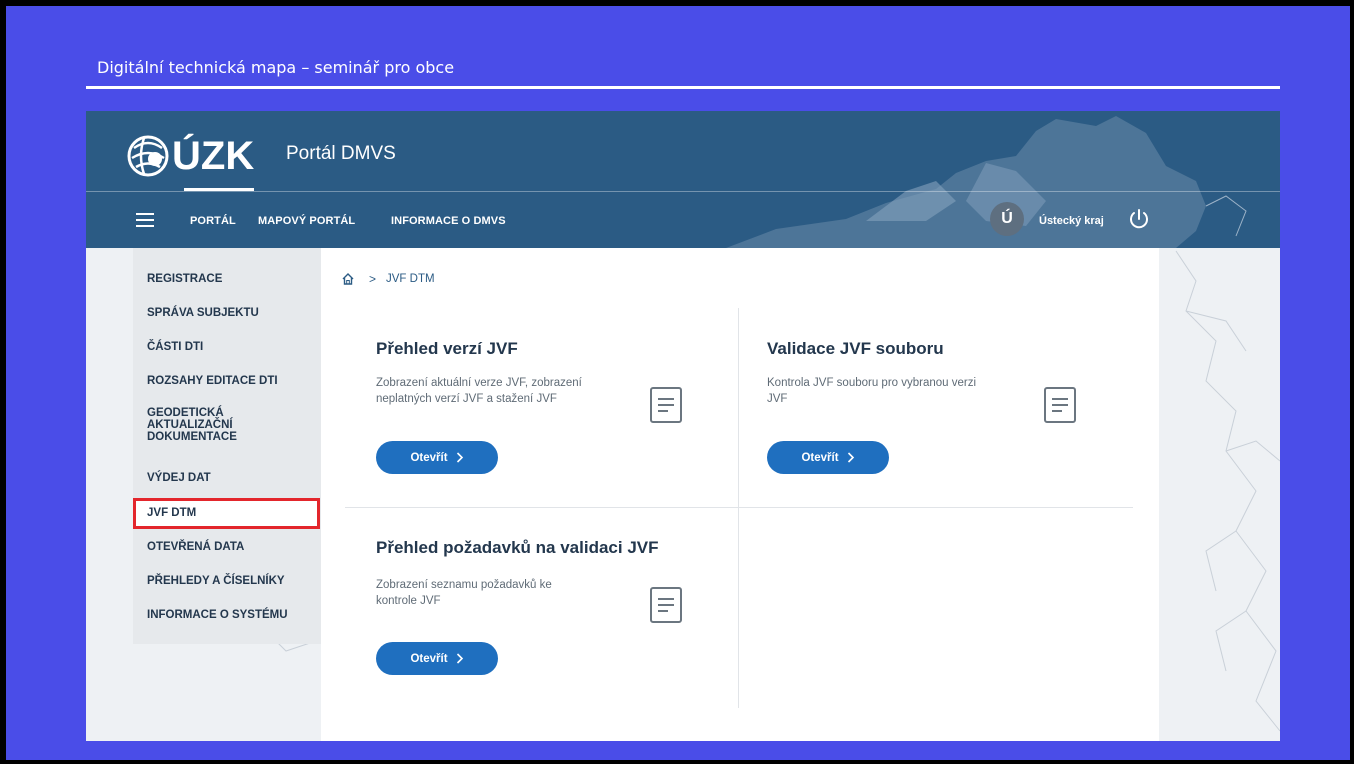 This screenshot has width=1354, height=764. What do you see at coordinates (373, 279) in the screenshot?
I see `breadcrumb-chevron-icon: >` at bounding box center [373, 279].